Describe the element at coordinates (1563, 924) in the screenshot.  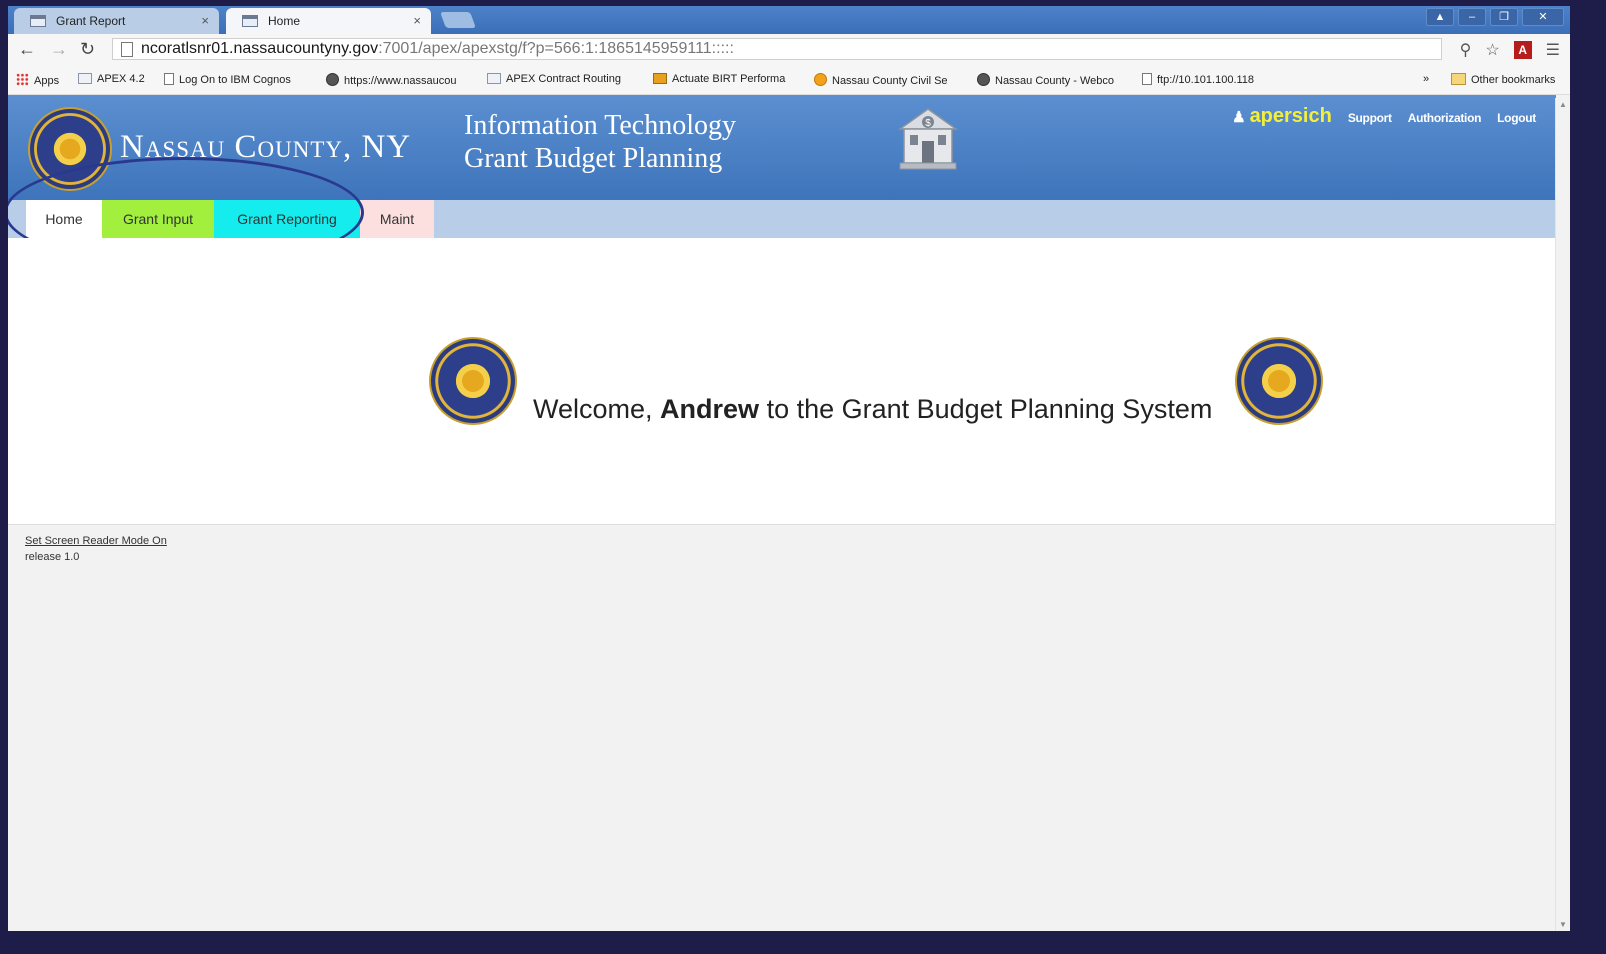
I see `scroll-down-icon: ▼` at that location.